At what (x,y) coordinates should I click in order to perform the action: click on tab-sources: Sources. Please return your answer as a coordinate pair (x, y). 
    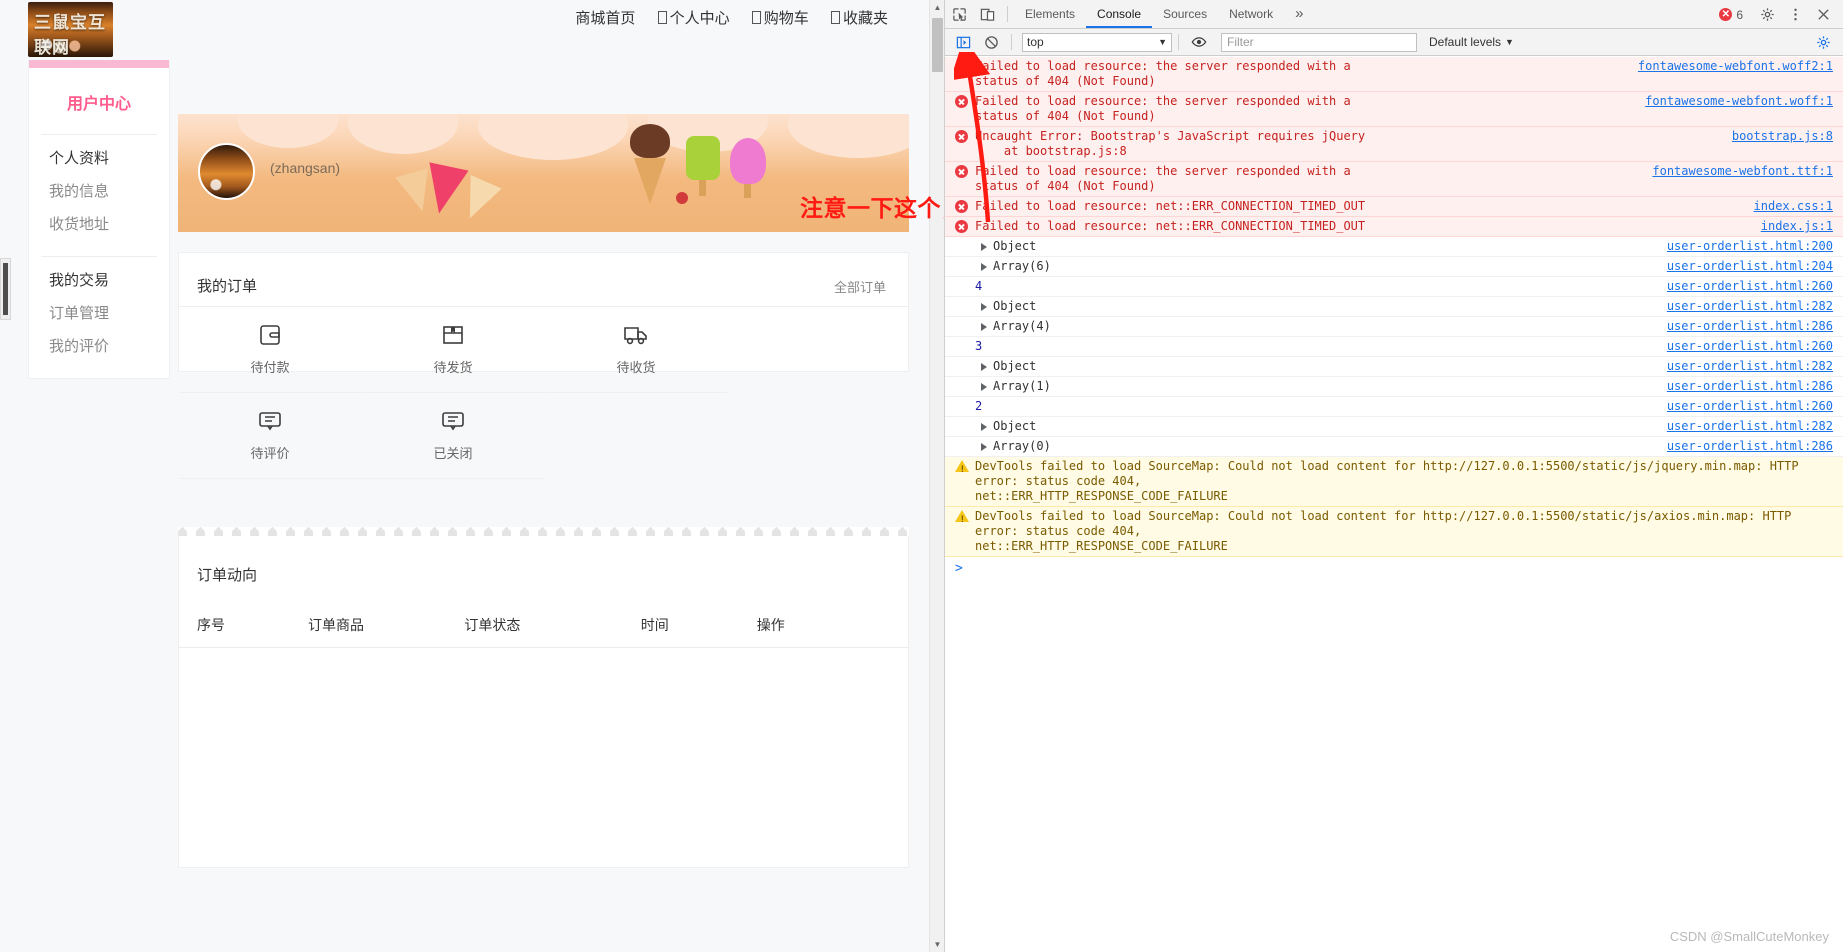
    Looking at the image, I should click on (1185, 14).